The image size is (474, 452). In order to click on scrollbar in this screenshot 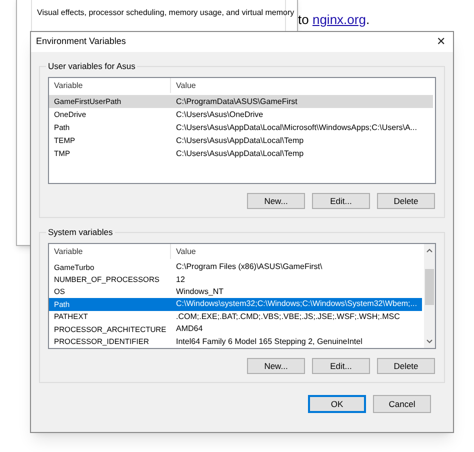, I will do `click(429, 296)`.